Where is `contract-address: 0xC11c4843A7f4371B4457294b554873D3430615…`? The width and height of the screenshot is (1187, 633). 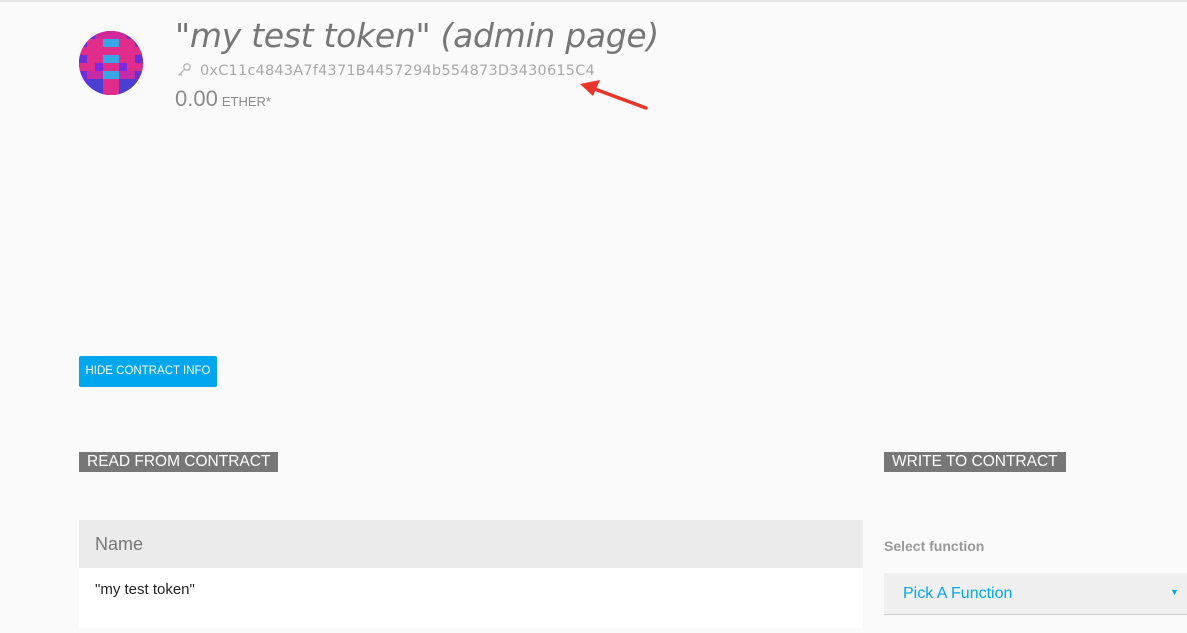
contract-address: 0xC11c4843A7f4371B4457294b554873D3430615… is located at coordinates (397, 71).